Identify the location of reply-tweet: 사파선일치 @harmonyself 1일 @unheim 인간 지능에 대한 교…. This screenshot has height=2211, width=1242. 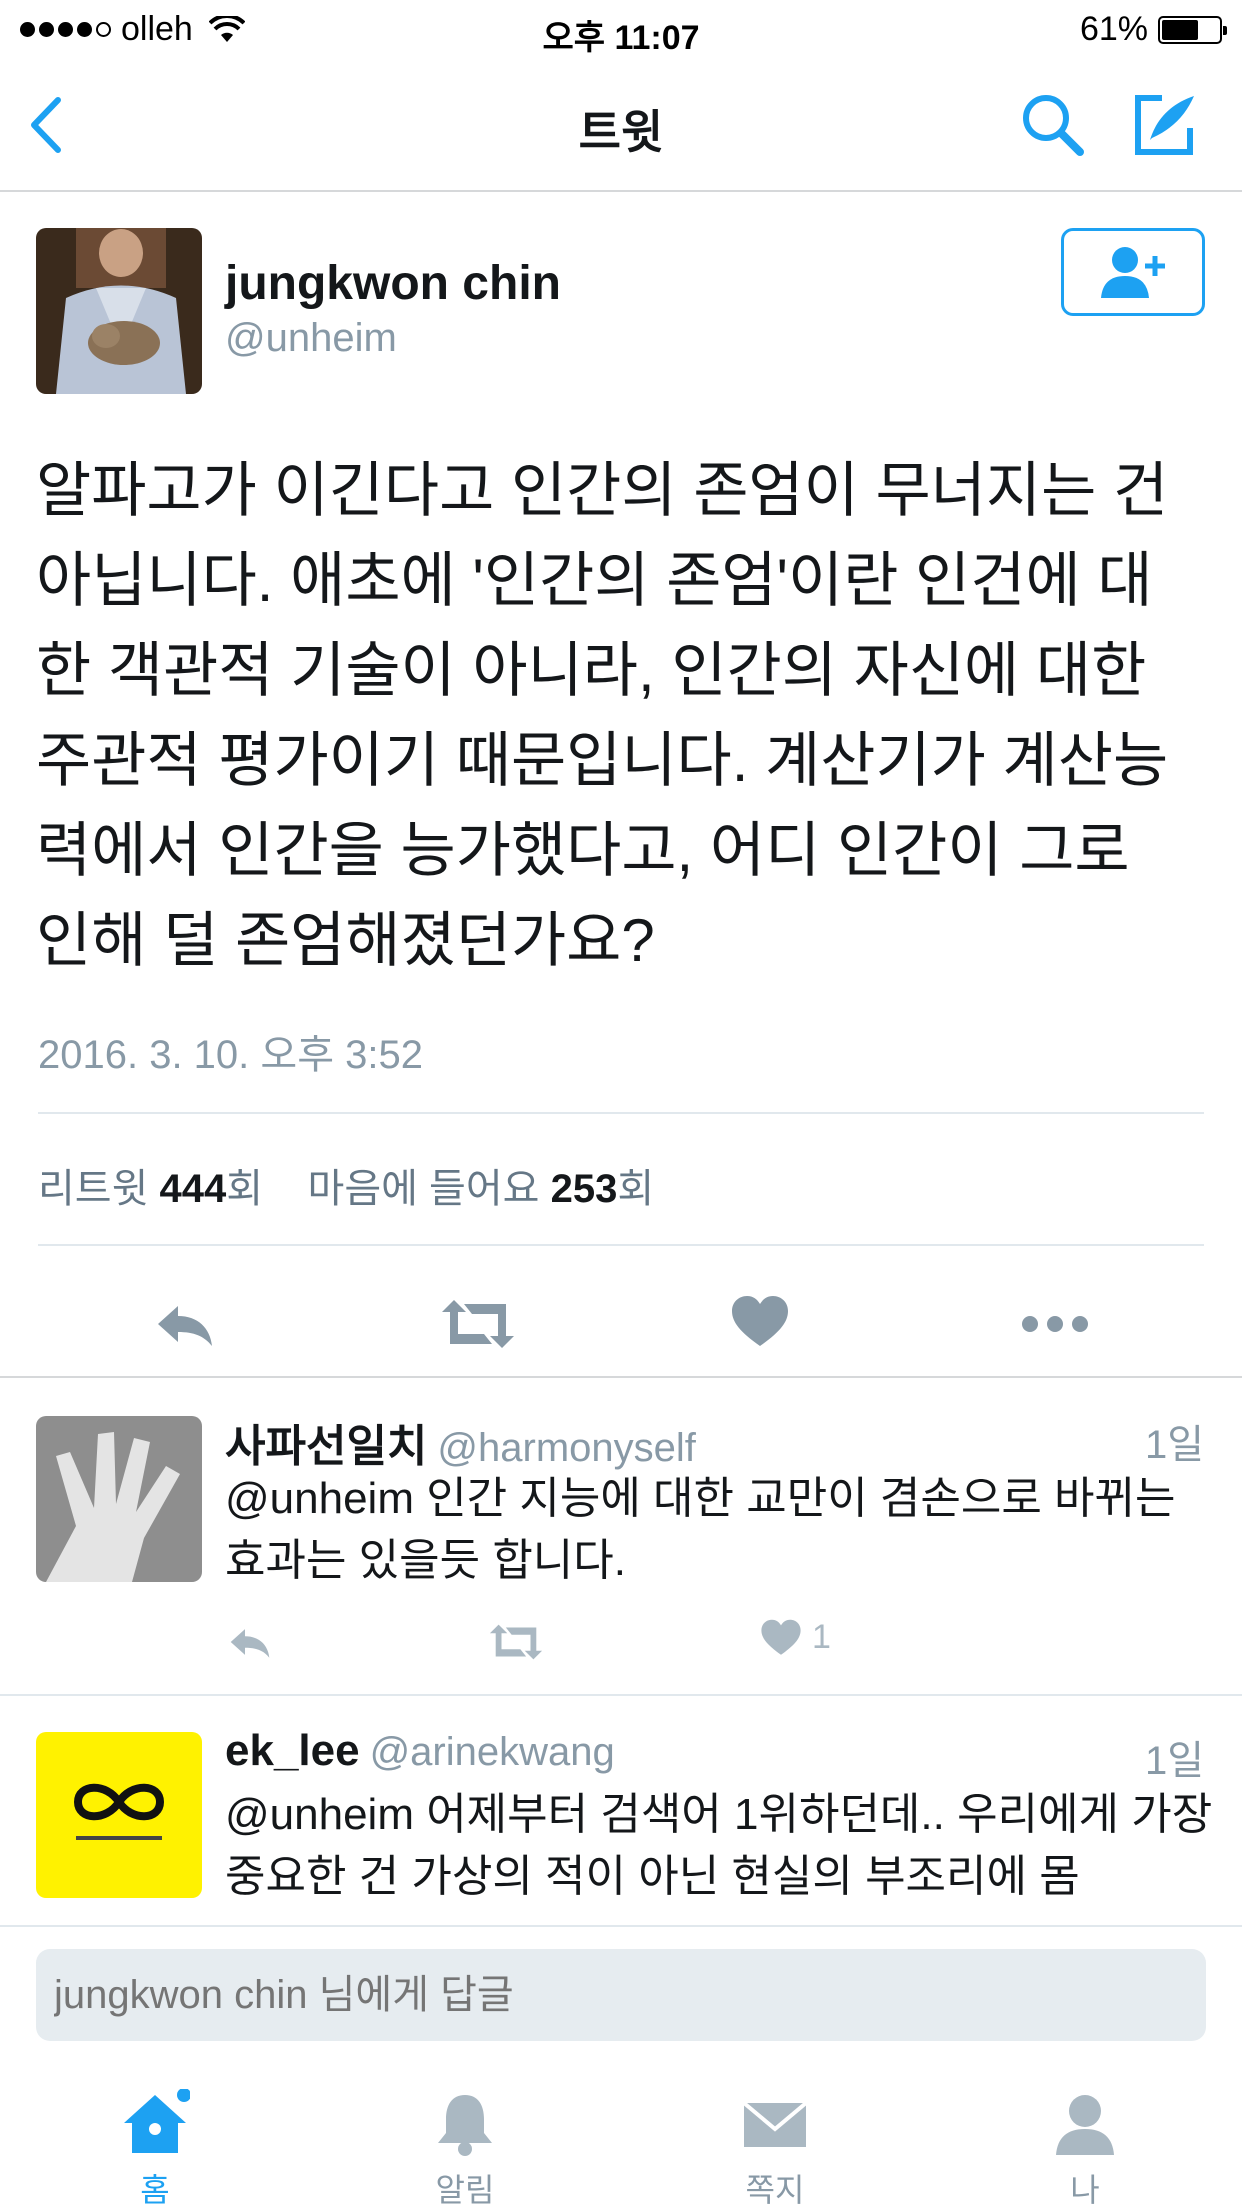
(621, 1535).